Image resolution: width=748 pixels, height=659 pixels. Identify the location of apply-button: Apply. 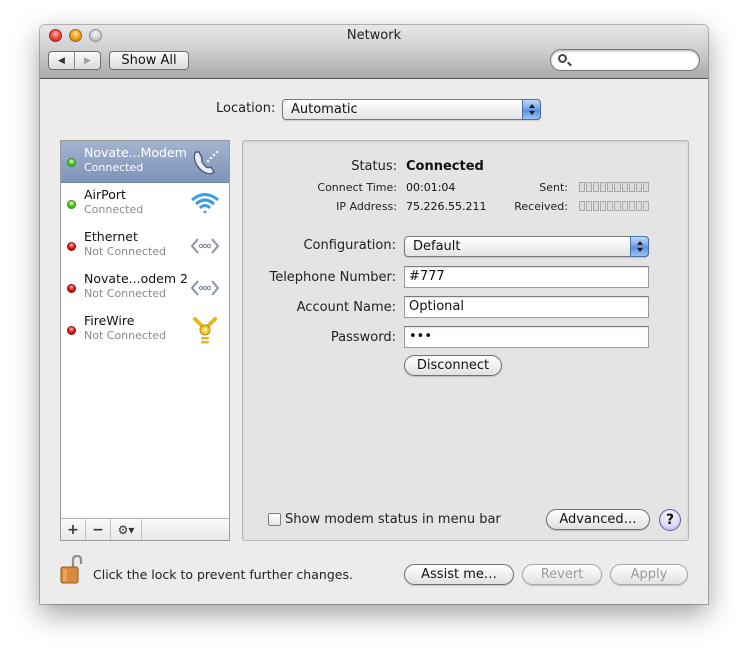
(649, 574).